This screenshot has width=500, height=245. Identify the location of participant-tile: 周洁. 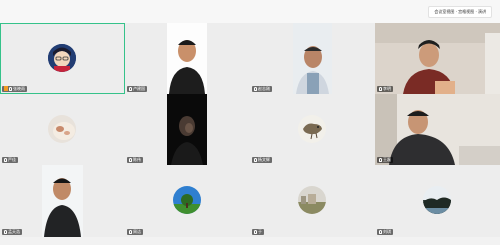
(187, 201).